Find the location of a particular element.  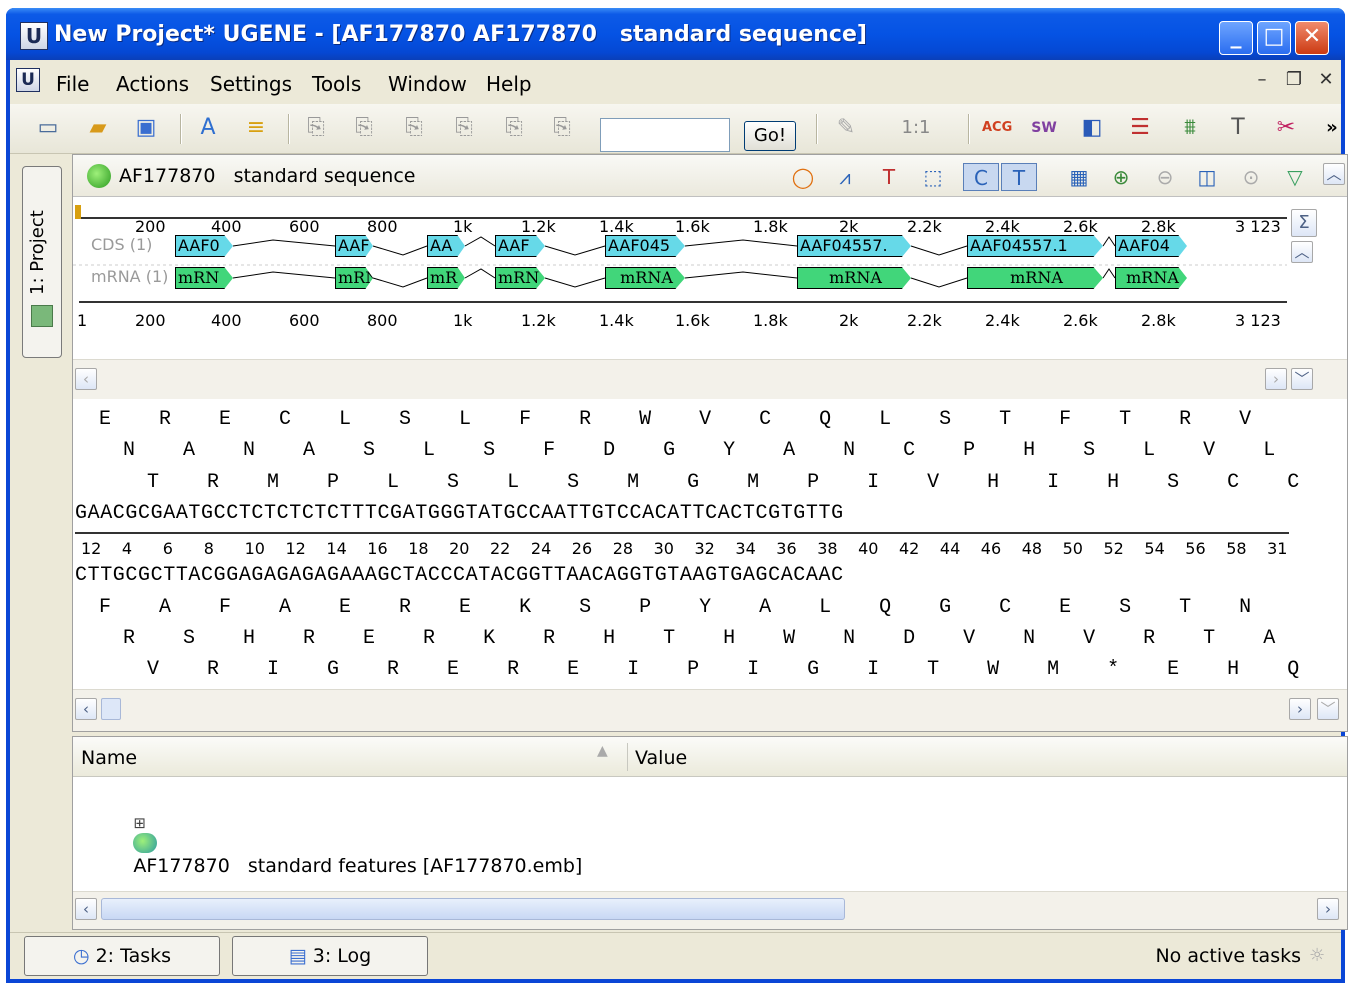

track-scroll-up-icon: ︿ is located at coordinates (1302, 252).